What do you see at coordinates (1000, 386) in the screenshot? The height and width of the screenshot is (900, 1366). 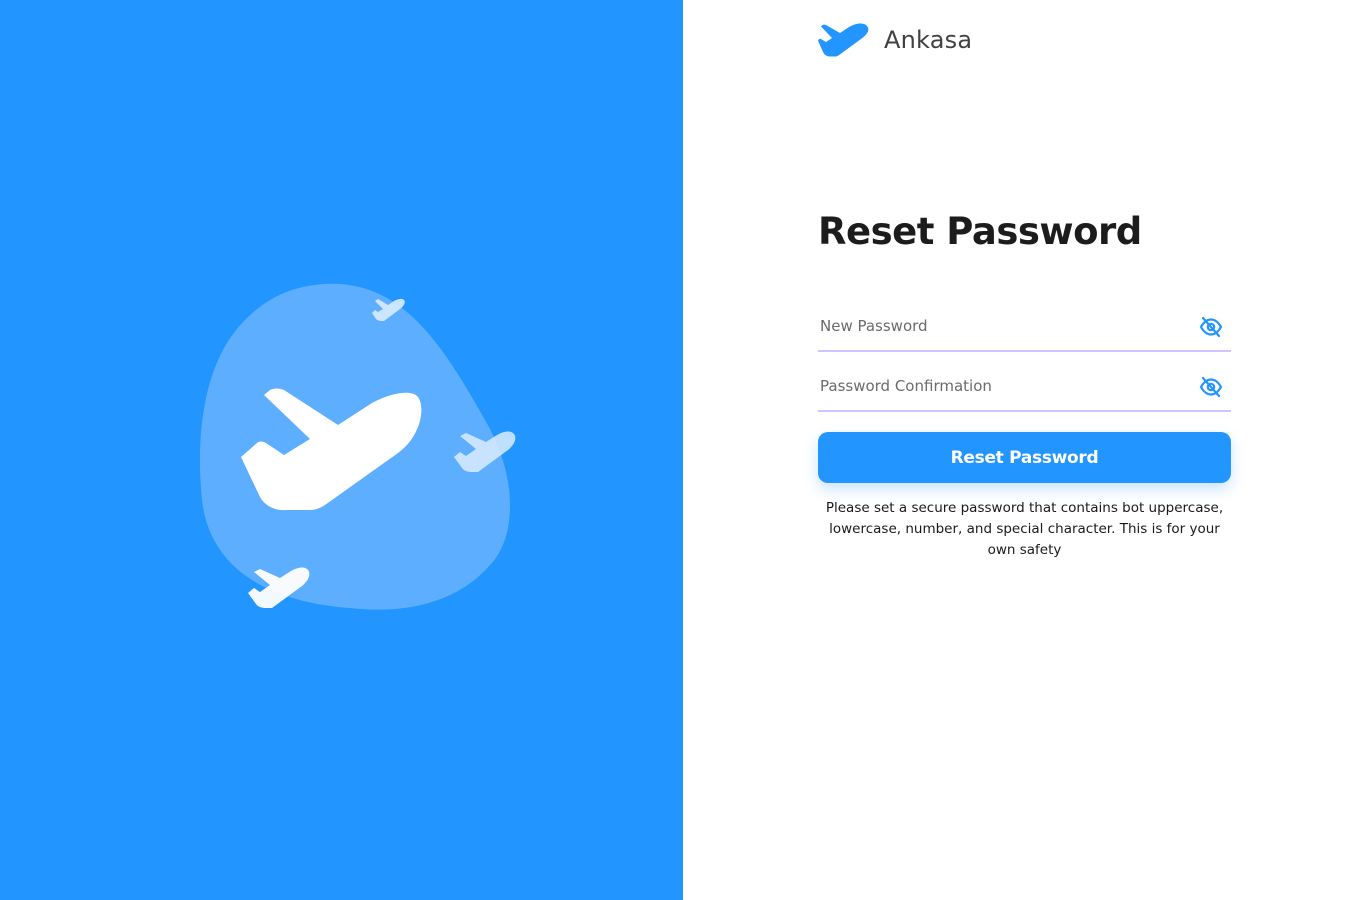 I see `password-confirmation-input` at bounding box center [1000, 386].